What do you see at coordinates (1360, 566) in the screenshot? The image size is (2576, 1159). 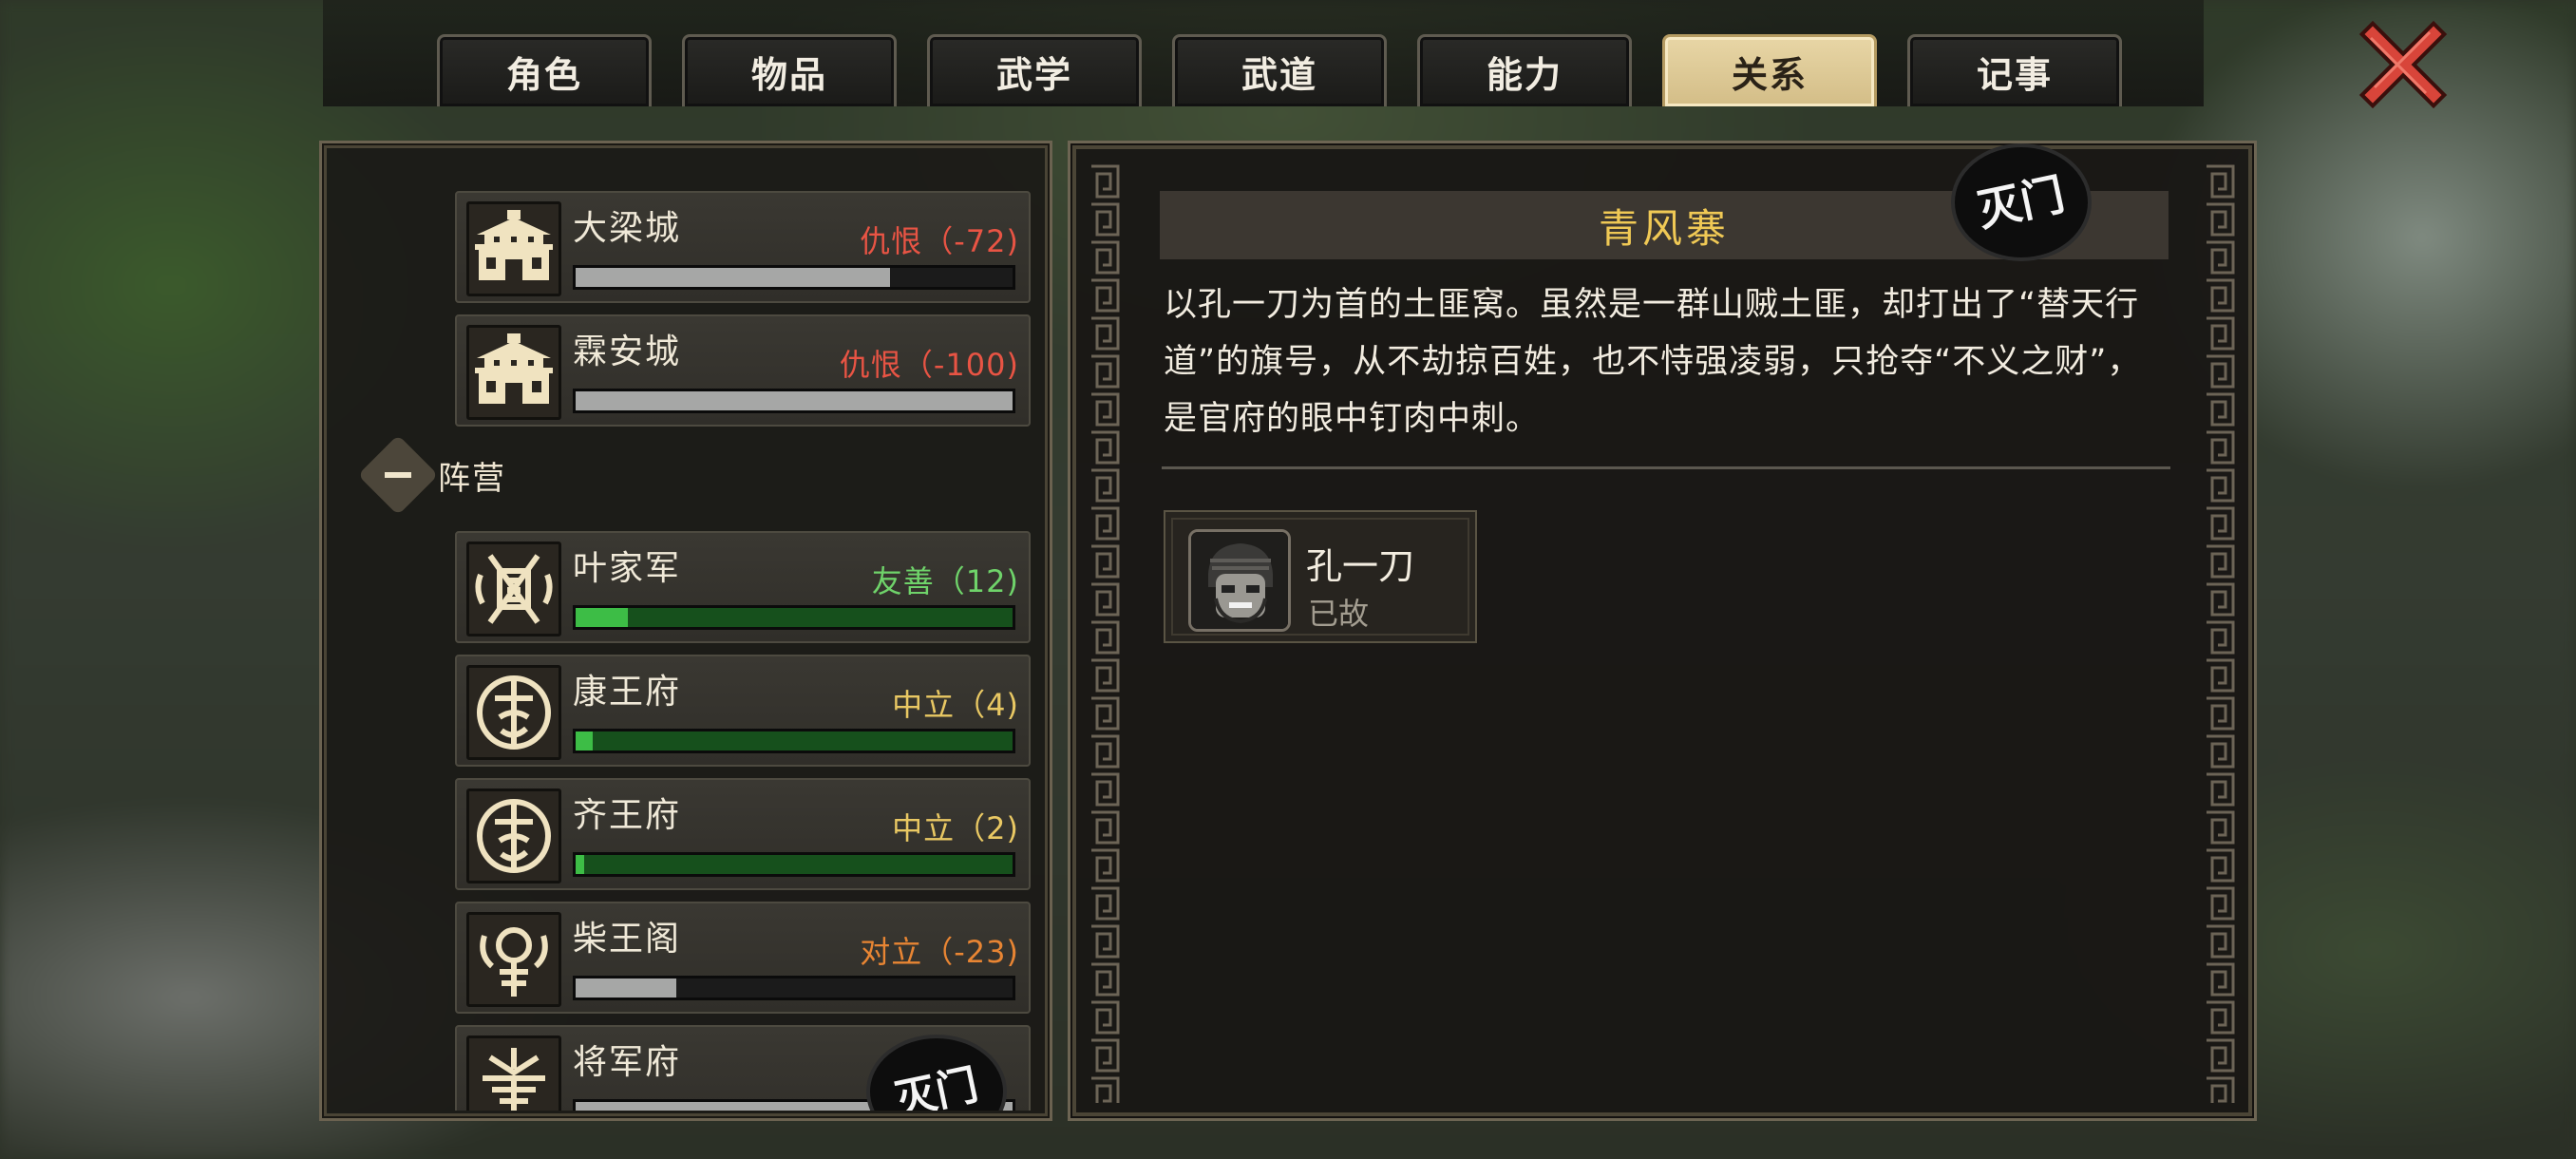 I see `member-name: 孔一刀` at bounding box center [1360, 566].